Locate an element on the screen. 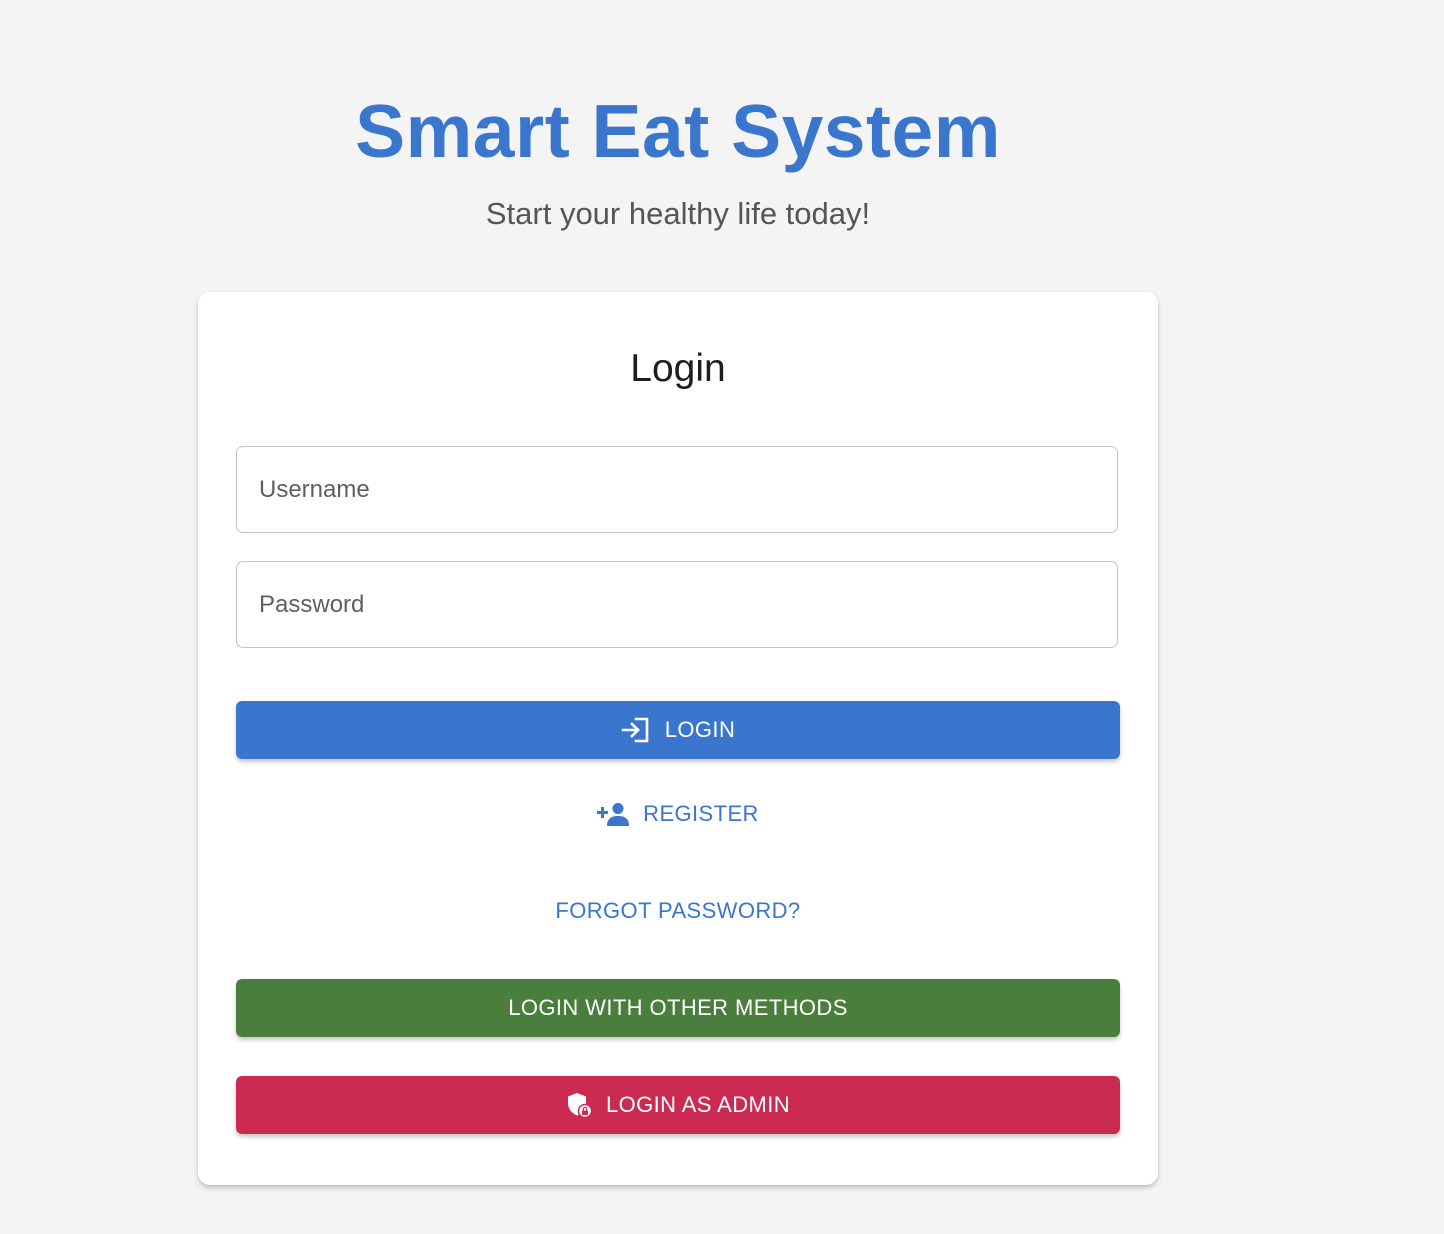 The image size is (1444, 1234). password-input is located at coordinates (677, 604).